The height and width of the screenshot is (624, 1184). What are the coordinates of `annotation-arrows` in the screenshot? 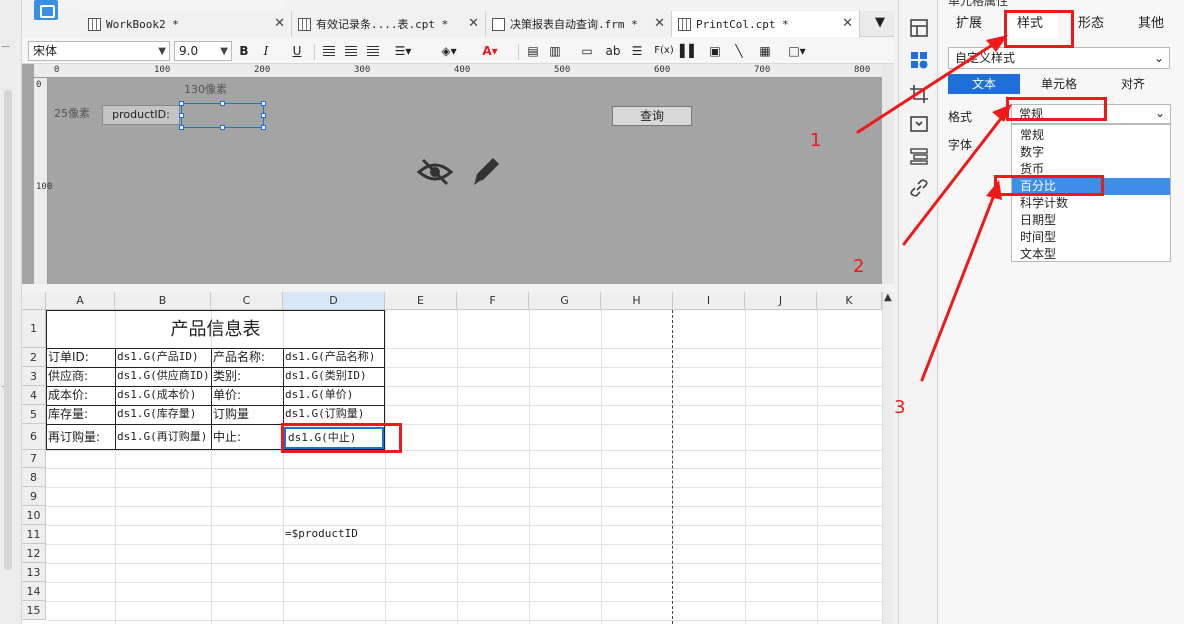 It's located at (934, 208).